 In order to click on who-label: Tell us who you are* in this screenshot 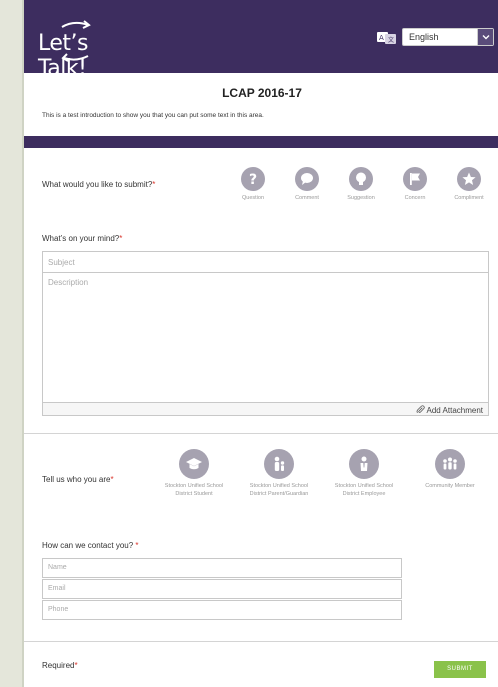, I will do `click(78, 479)`.